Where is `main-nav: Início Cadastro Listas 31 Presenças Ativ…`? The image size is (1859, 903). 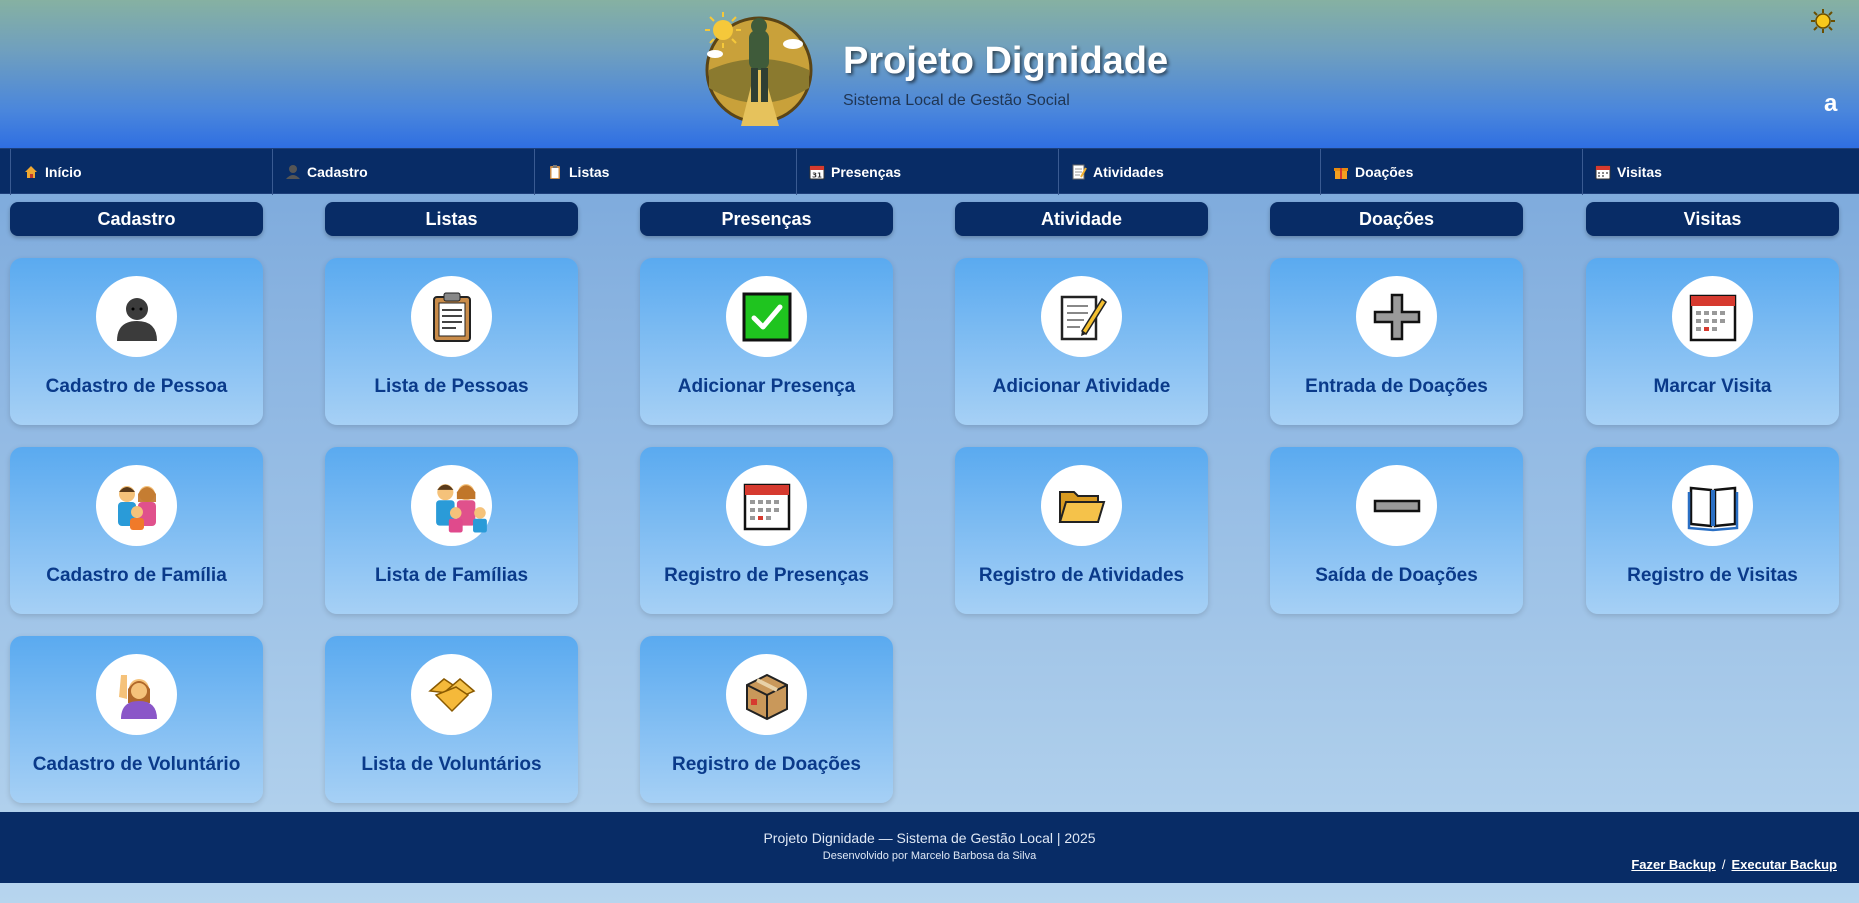
main-nav: Início Cadastro Listas 31 Presenças Ativ… is located at coordinates (929, 171).